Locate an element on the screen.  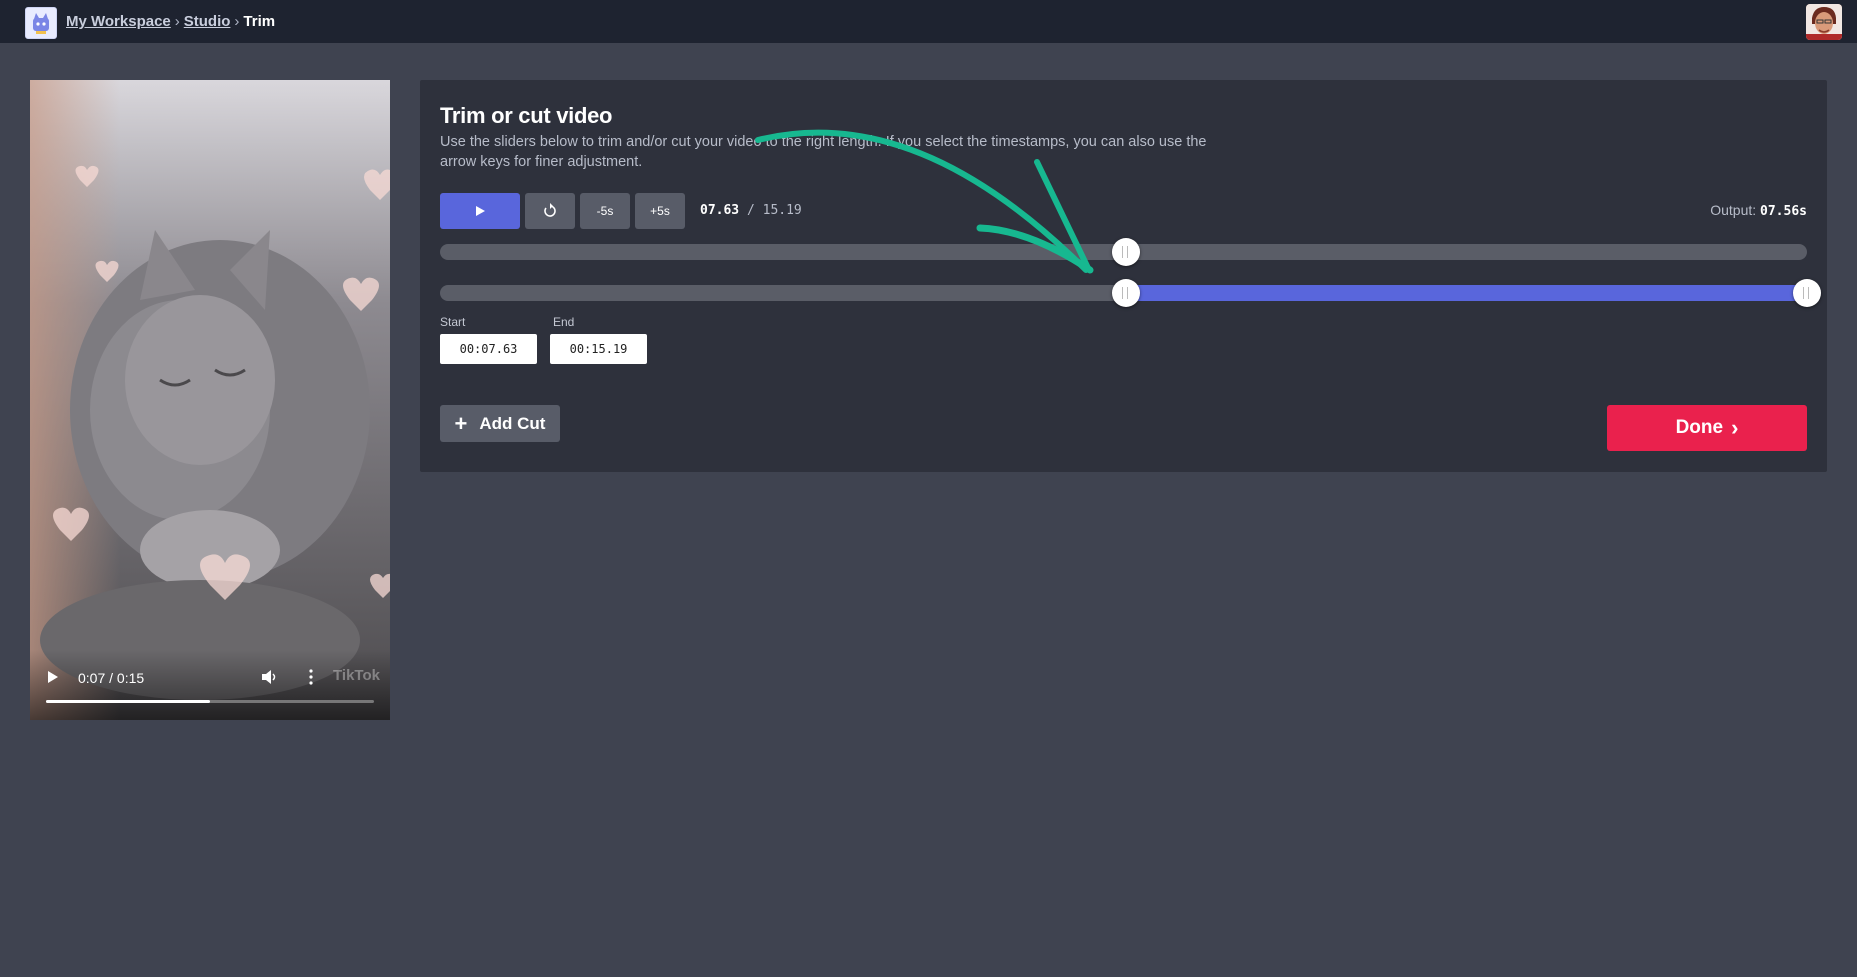
trim-start-handle is located at coordinates (1126, 293).